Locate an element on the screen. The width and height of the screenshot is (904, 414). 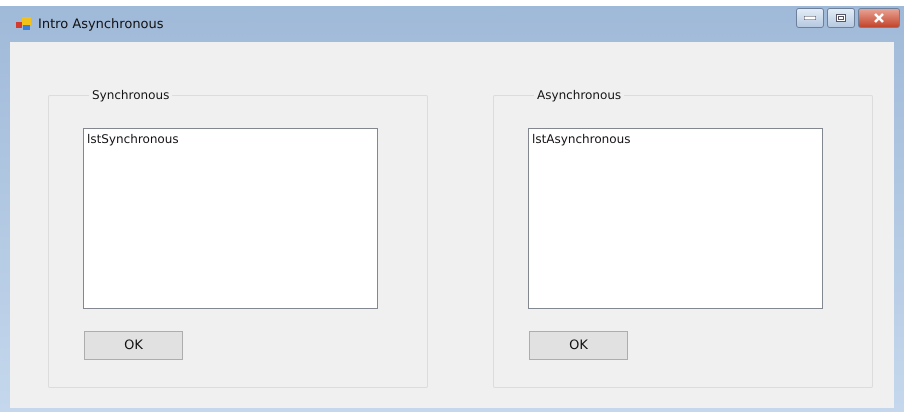
list-box: lstAsynchronous is located at coordinates (675, 218).